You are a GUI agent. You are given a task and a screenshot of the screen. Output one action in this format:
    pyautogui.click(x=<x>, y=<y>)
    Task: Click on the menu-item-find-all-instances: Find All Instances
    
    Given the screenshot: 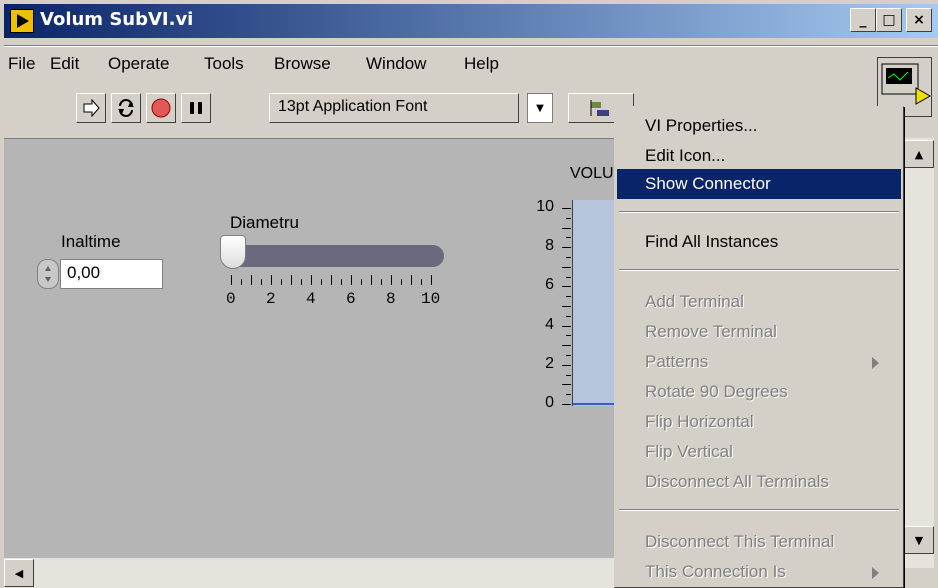 What is the action you would take?
    pyautogui.click(x=759, y=242)
    